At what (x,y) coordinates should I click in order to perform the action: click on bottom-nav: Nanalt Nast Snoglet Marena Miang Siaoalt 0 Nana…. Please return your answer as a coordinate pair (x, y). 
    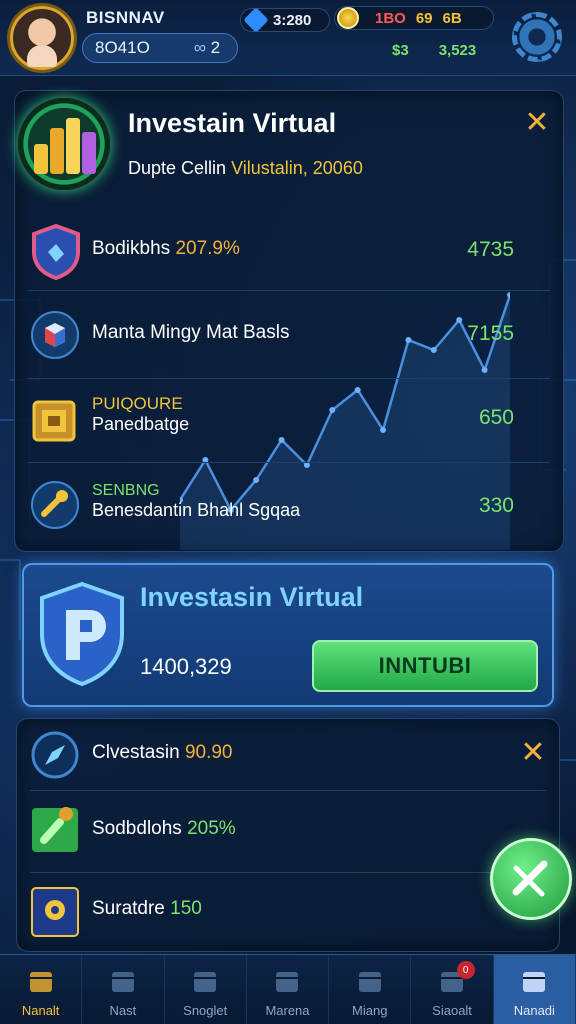
    Looking at the image, I should click on (288, 989).